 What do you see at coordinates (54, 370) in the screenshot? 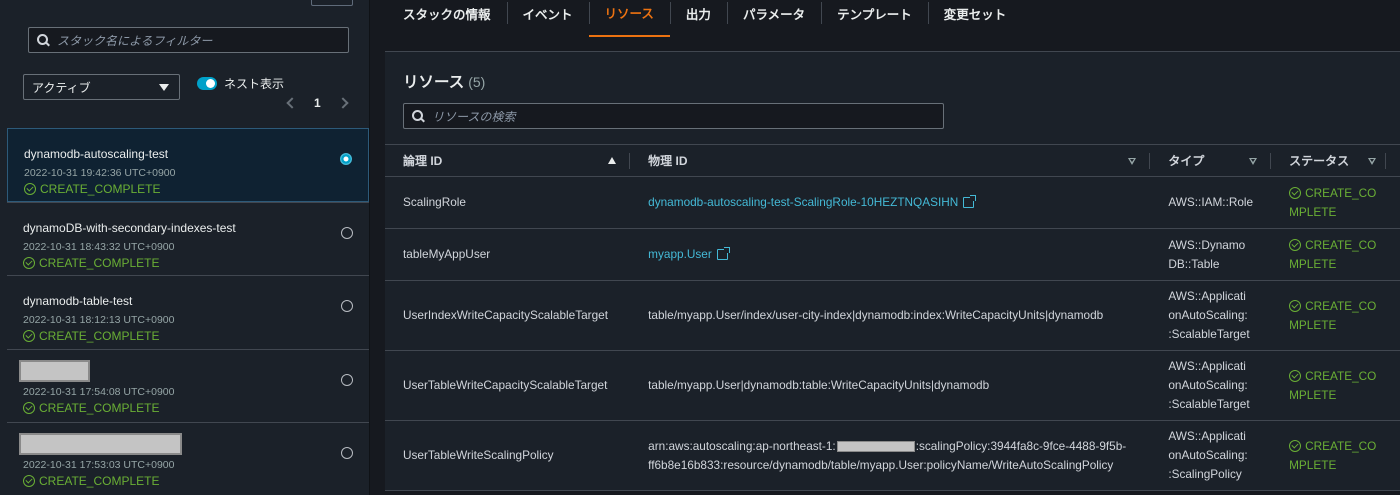
I see `redacted-stack-name` at bounding box center [54, 370].